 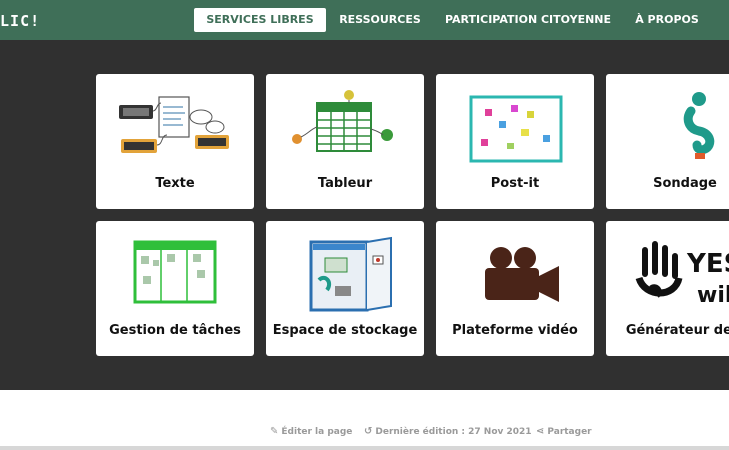 I want to click on nav-ressources: RESSOURCES, so click(x=380, y=20).